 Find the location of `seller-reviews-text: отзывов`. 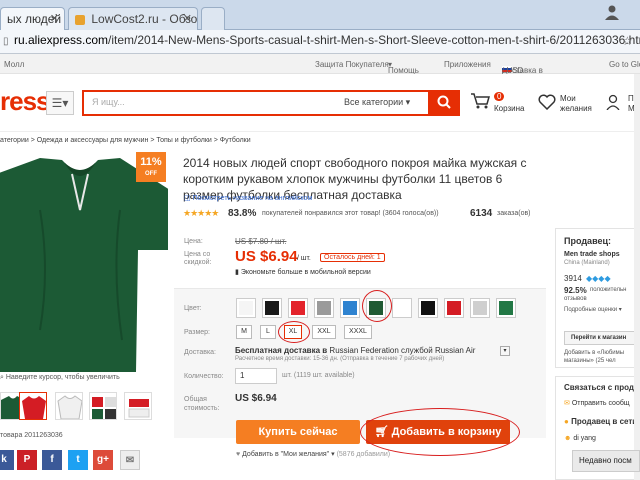

seller-reviews-text: отзывов is located at coordinates (575, 299).